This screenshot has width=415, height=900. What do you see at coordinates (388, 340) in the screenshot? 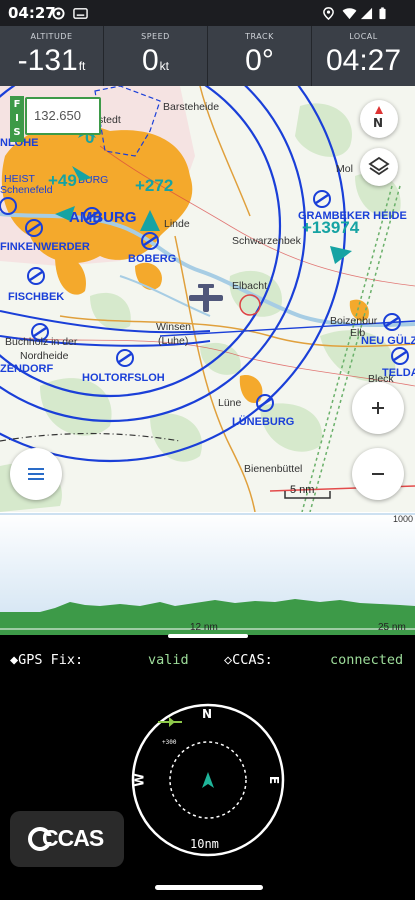
I see `svg-text: NEU GÜLZ` at bounding box center [388, 340].